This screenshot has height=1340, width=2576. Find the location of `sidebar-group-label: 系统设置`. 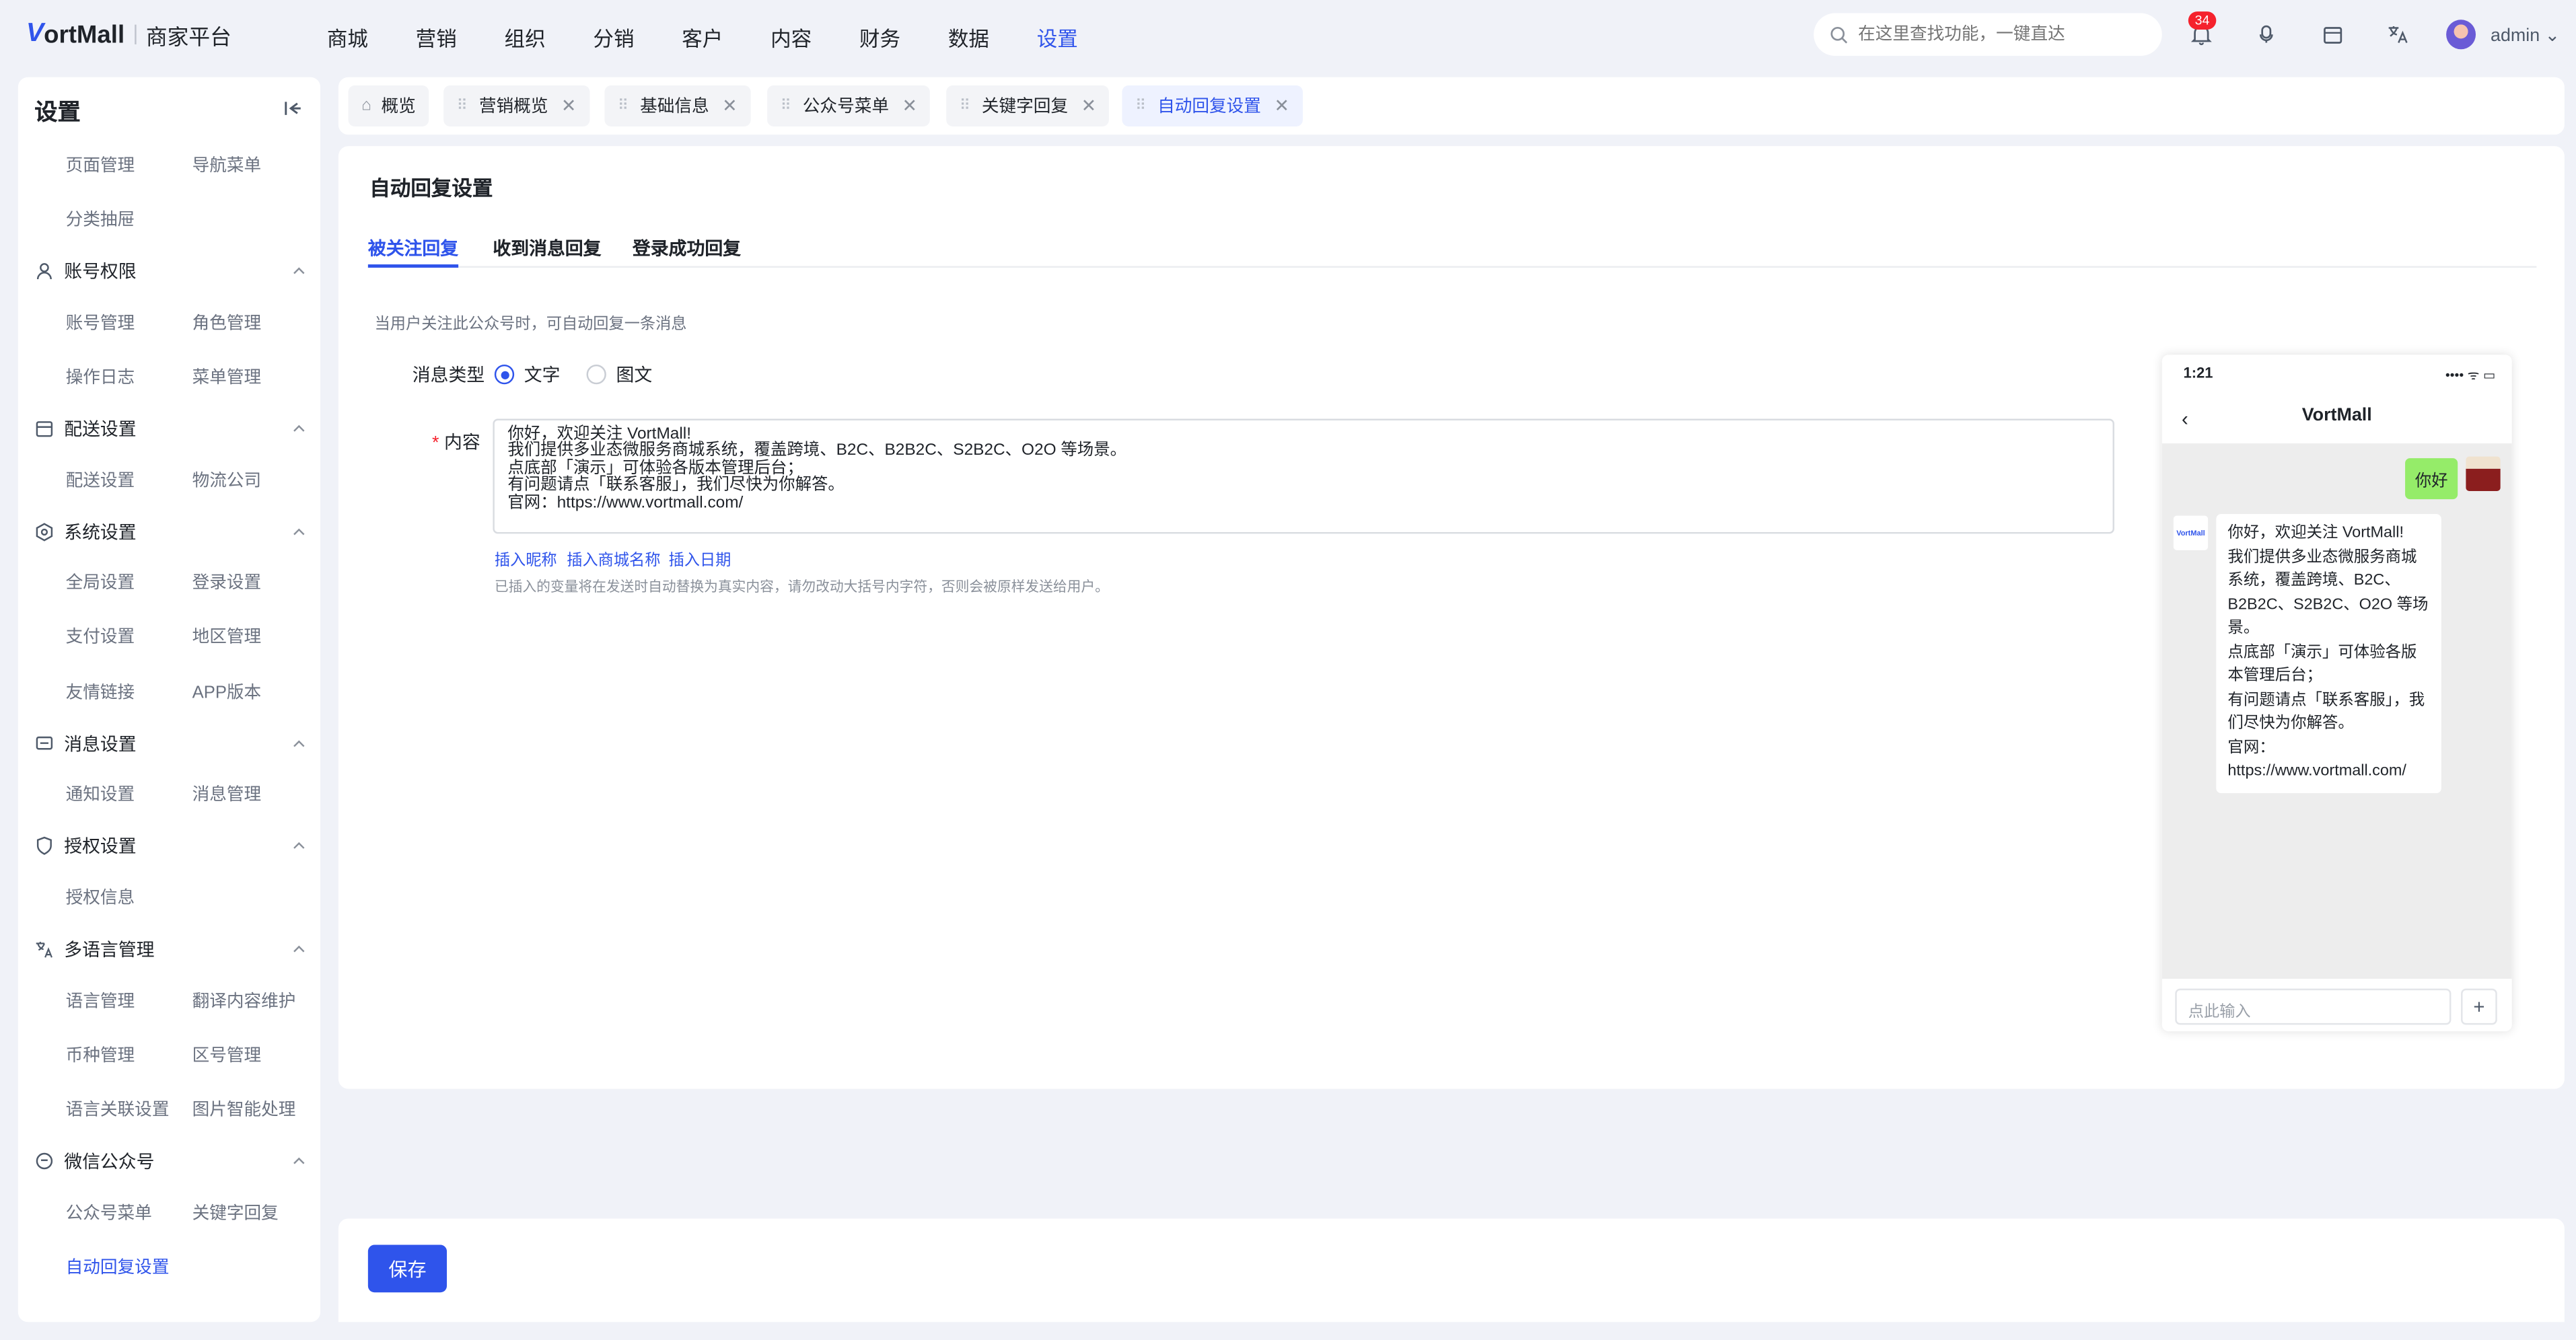

sidebar-group-label: 系统设置 is located at coordinates (100, 533).